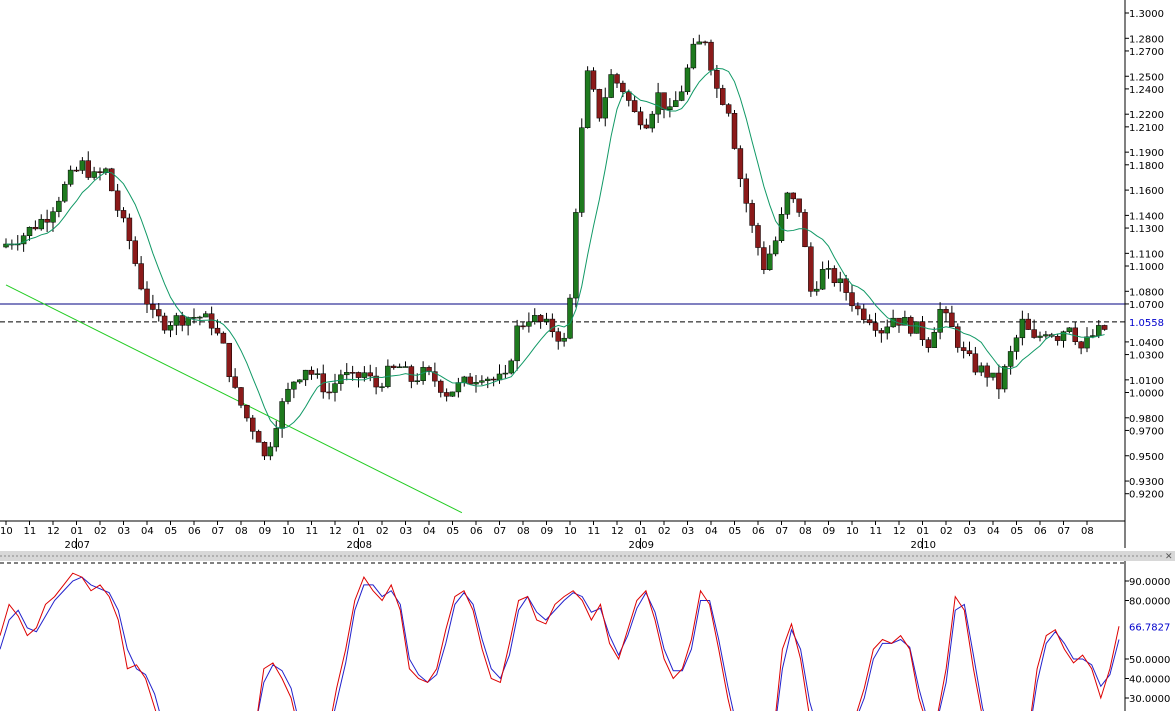  Describe the element at coordinates (923, 545) in the screenshot. I see `year-tick-label: 2010` at that location.